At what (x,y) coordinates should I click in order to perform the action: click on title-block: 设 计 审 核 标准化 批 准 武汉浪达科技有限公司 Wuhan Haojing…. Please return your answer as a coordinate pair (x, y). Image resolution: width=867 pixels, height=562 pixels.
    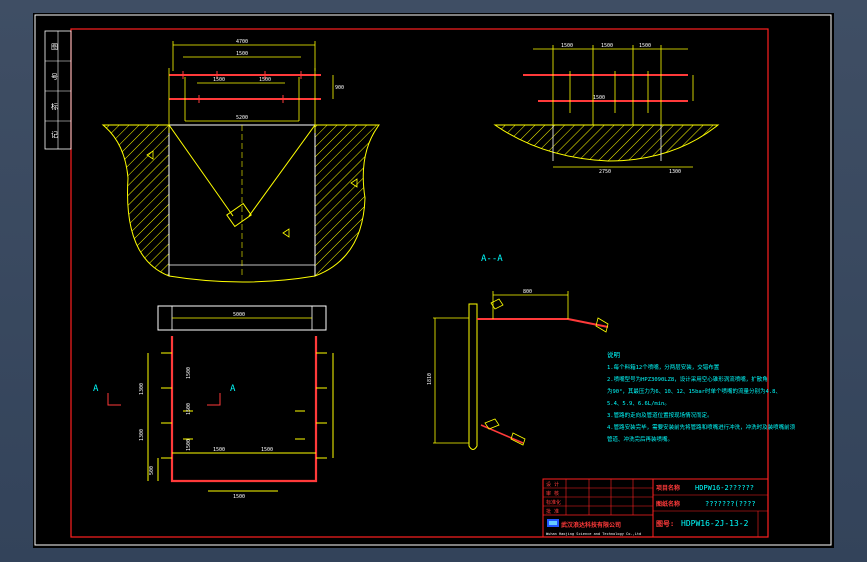
    Looking at the image, I should click on (655, 508).